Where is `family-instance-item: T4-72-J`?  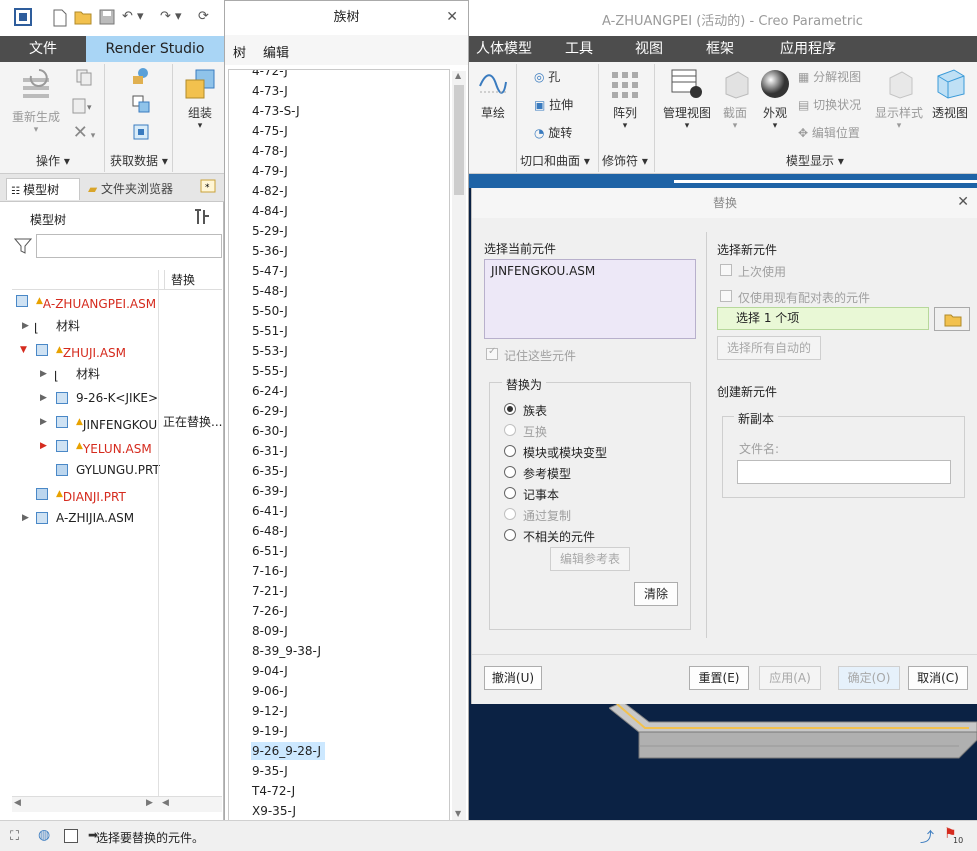 family-instance-item: T4-72-J is located at coordinates (273, 791).